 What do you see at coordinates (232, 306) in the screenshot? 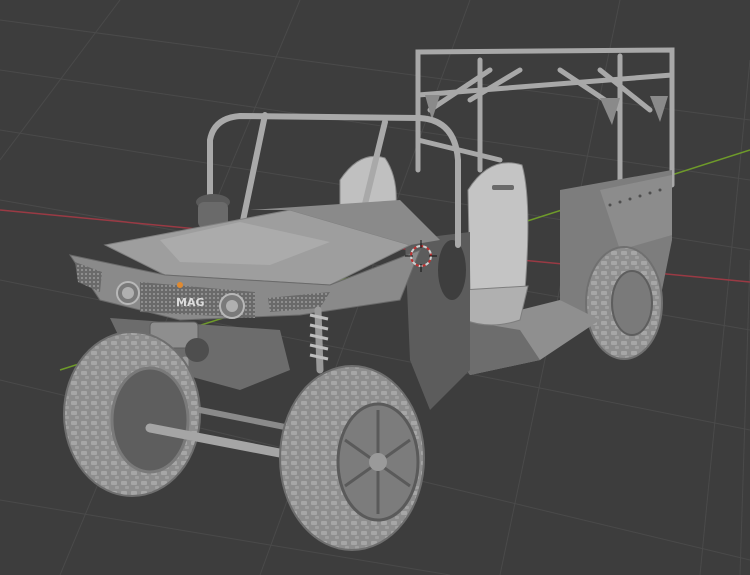
I see `headlight-right-inner` at bounding box center [232, 306].